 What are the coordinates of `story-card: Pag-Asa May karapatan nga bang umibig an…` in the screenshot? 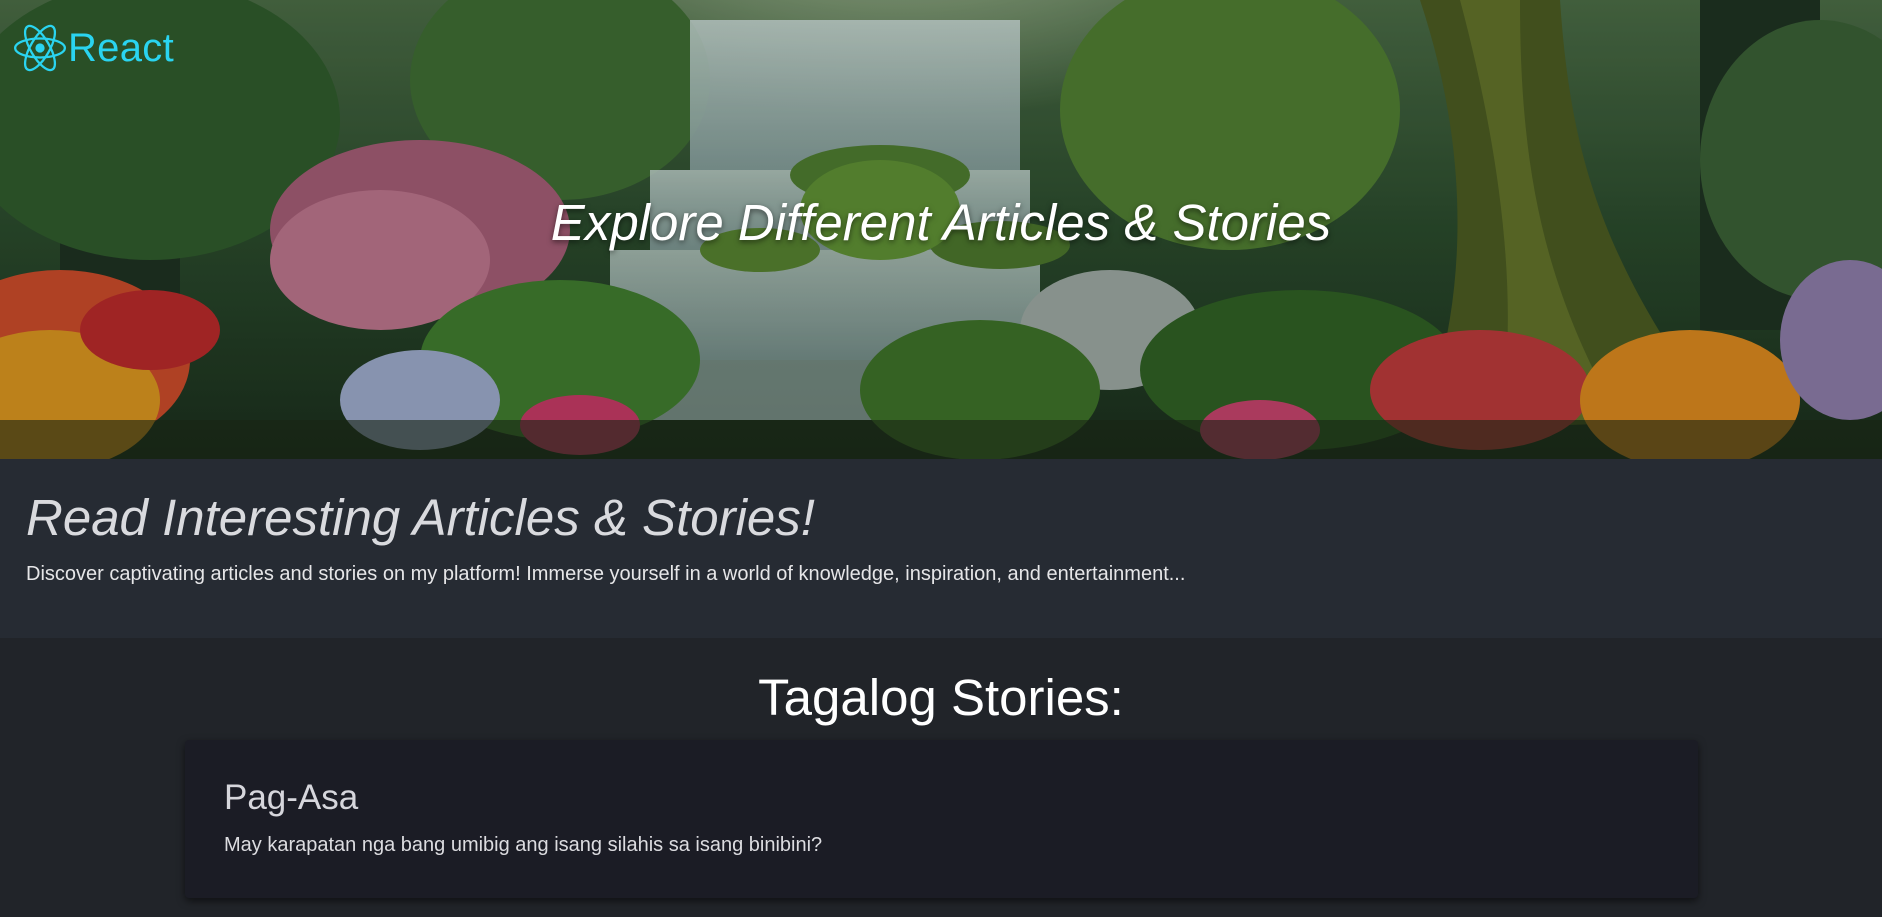 It's located at (941, 819).